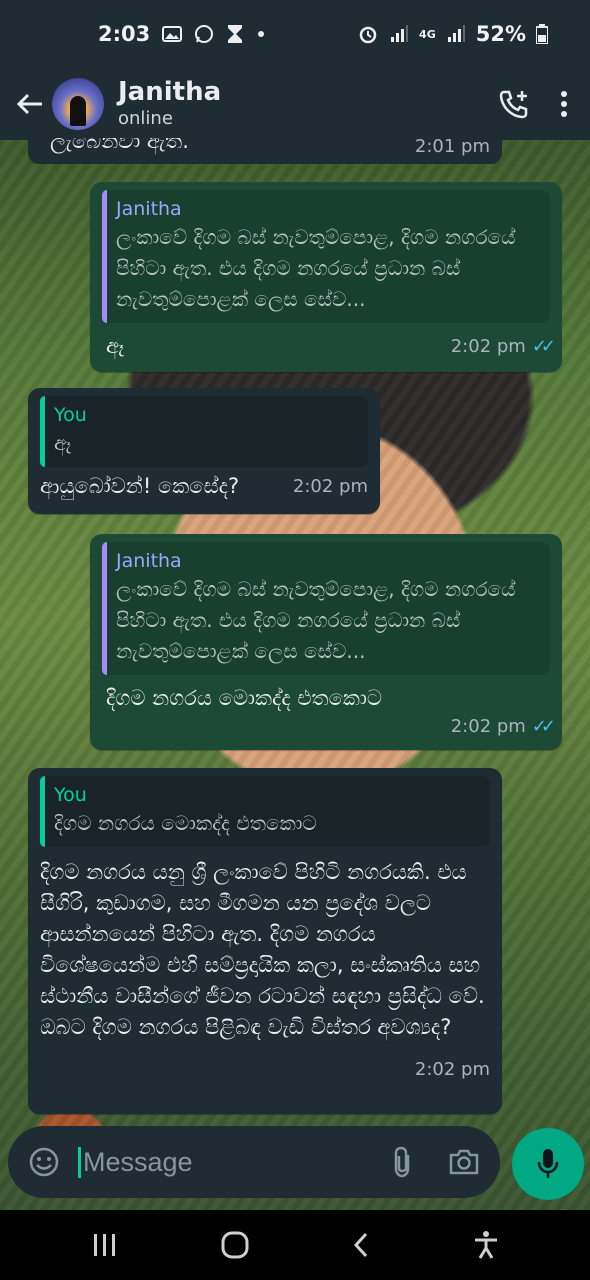  Describe the element at coordinates (172, 34) in the screenshot. I see `gallery-icon` at that location.